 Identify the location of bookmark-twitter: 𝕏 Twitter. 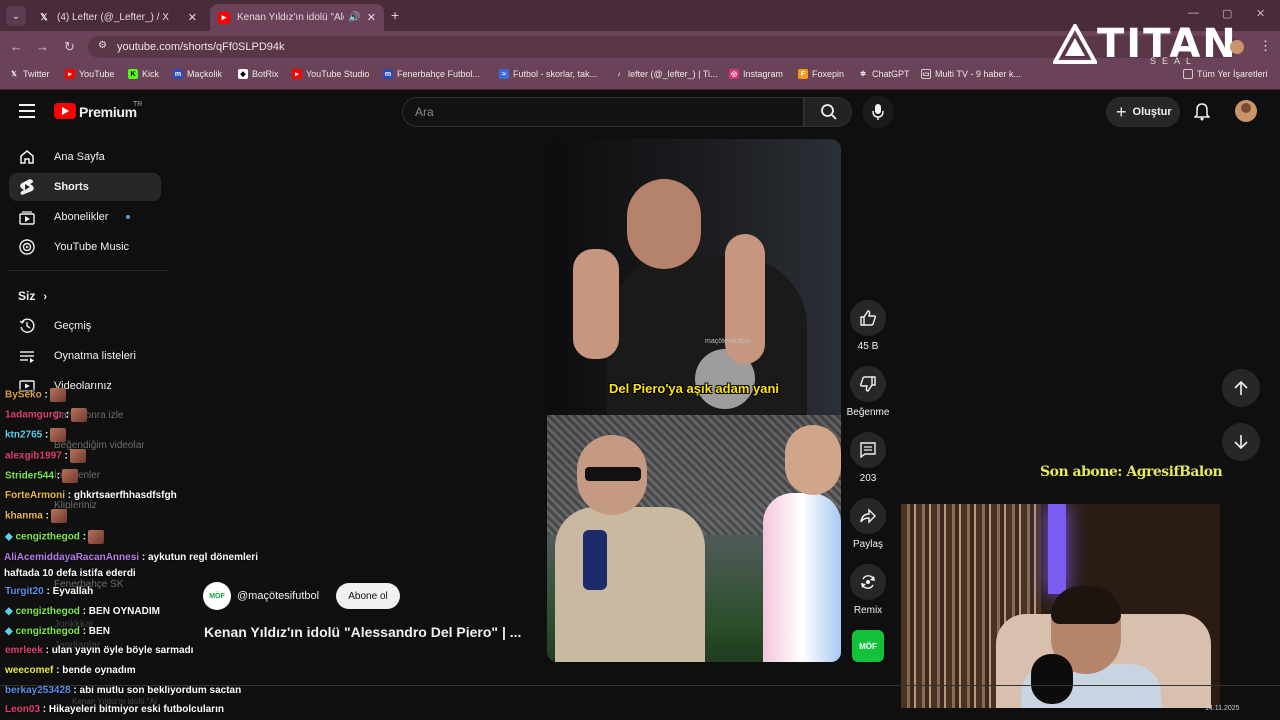
(29, 74).